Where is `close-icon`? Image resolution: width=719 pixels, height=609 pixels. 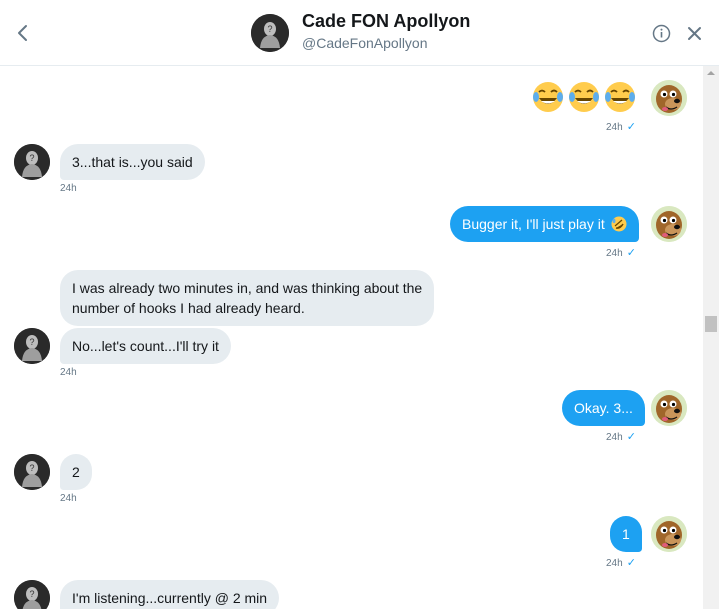 close-icon is located at coordinates (694, 33).